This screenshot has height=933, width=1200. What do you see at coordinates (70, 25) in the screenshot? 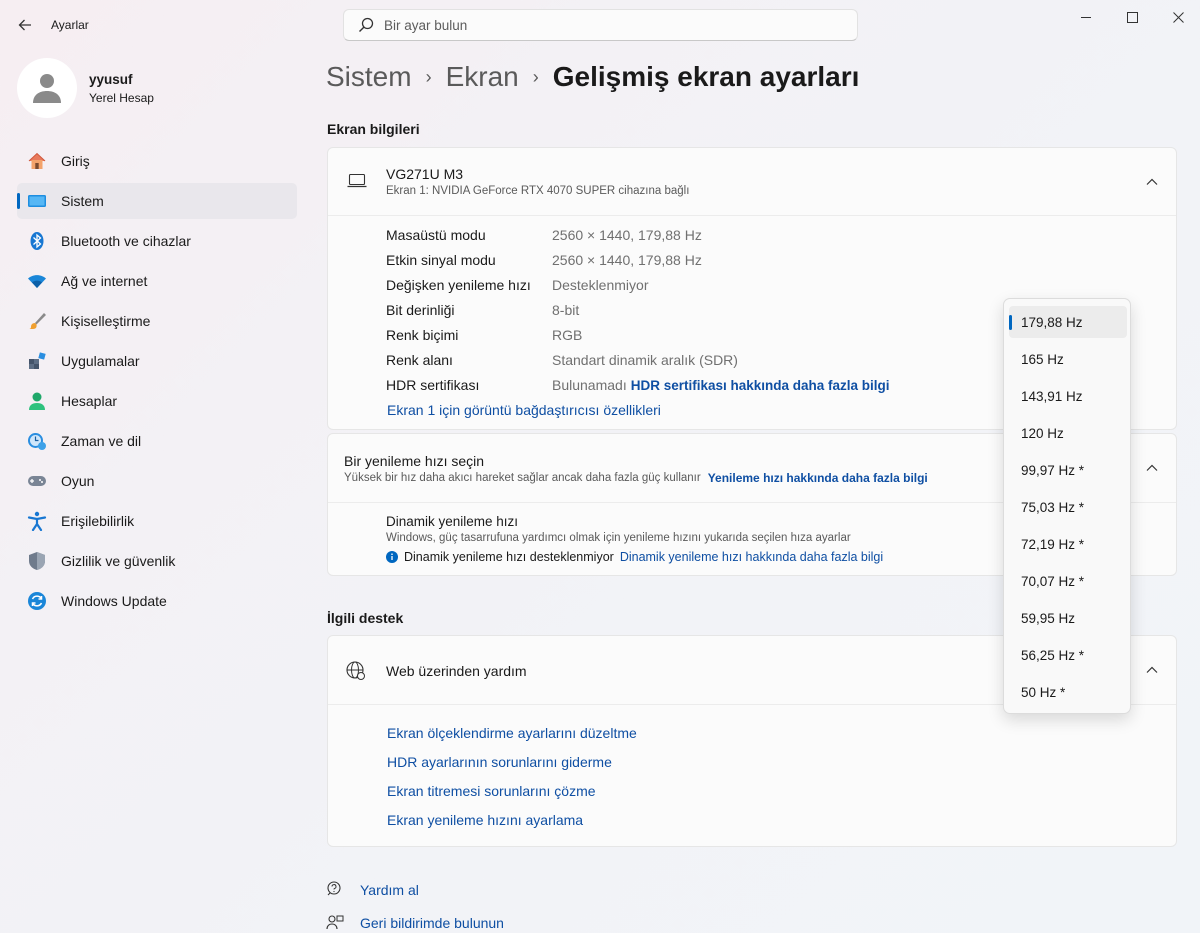
I see `app-title: Ayarlar` at bounding box center [70, 25].